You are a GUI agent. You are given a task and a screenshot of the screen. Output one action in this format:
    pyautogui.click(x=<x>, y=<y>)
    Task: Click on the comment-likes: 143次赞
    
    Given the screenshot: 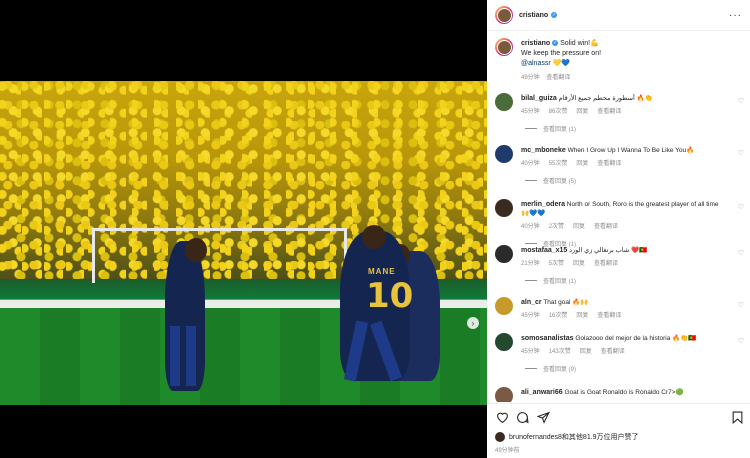 What is the action you would take?
    pyautogui.click(x=560, y=350)
    